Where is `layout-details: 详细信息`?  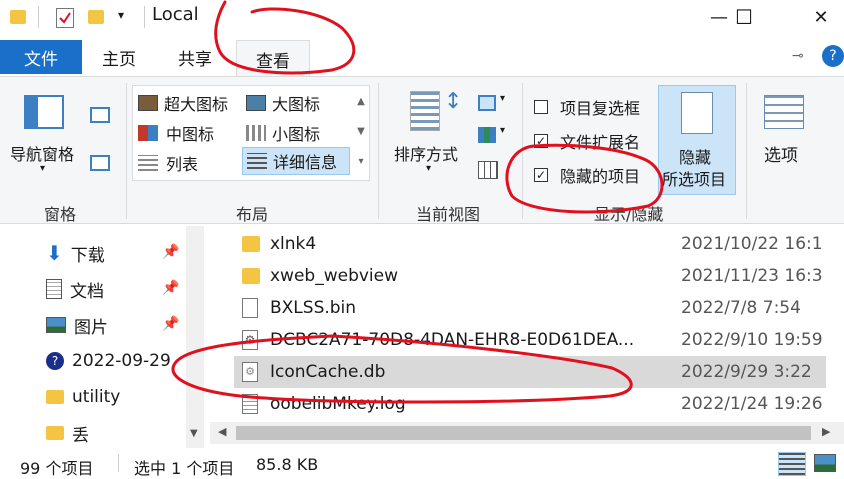 layout-details: 详细信息 is located at coordinates (296, 161).